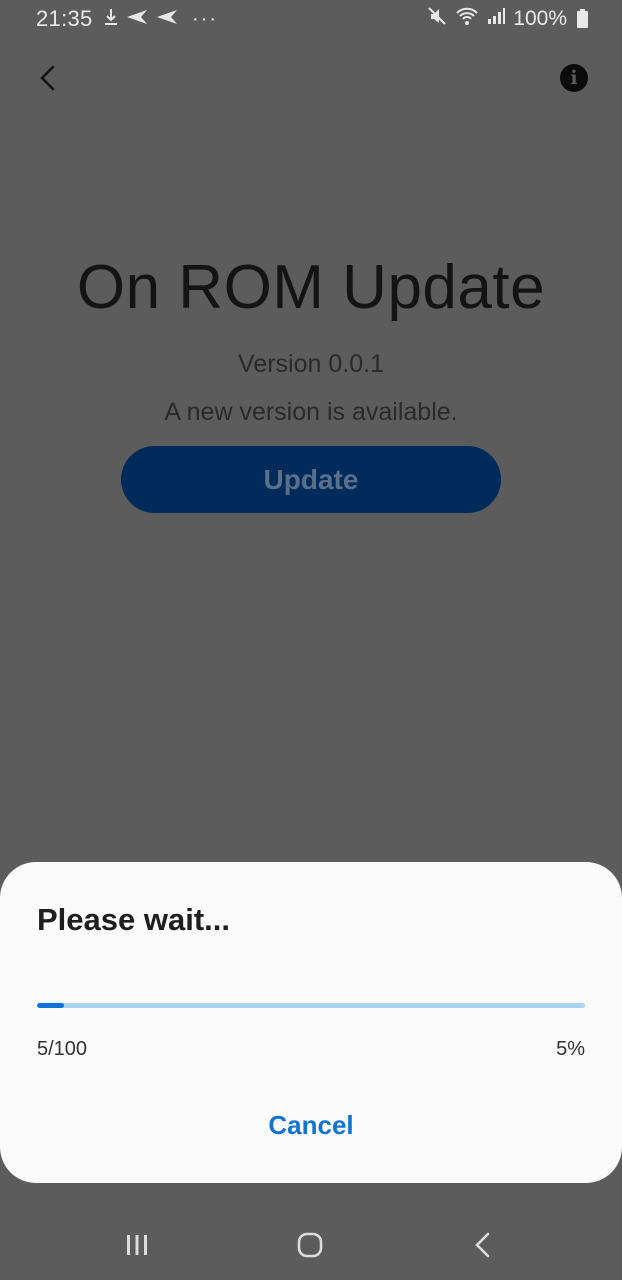 Image resolution: width=622 pixels, height=1280 pixels. Describe the element at coordinates (496, 19) in the screenshot. I see `signal-icon` at that location.